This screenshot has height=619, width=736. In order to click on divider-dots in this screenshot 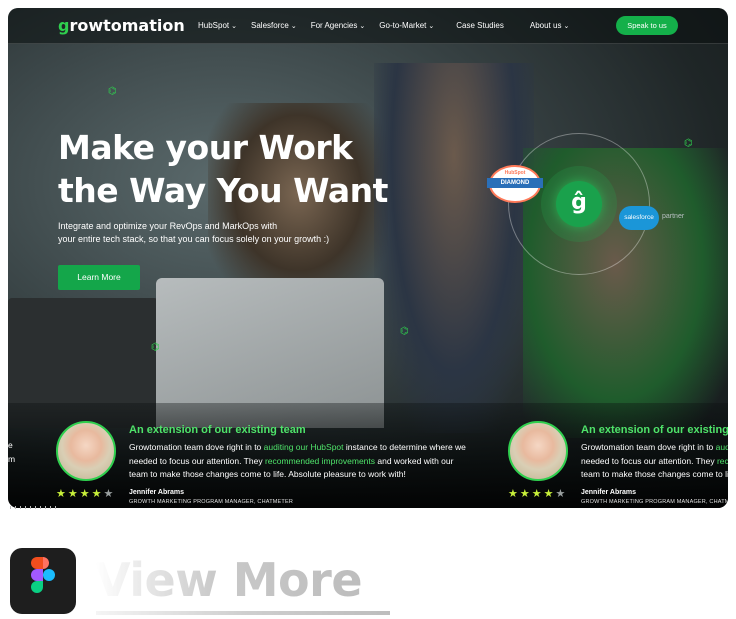, I will do `click(34, 507)`.